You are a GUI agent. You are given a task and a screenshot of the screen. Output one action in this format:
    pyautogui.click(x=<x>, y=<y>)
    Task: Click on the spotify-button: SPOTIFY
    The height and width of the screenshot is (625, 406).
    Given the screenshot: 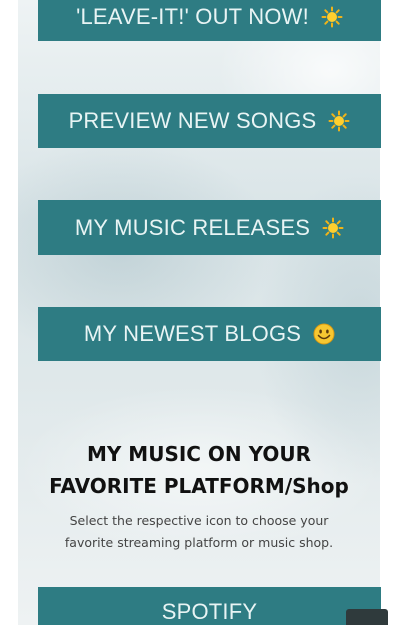 What is the action you would take?
    pyautogui.click(x=209, y=606)
    